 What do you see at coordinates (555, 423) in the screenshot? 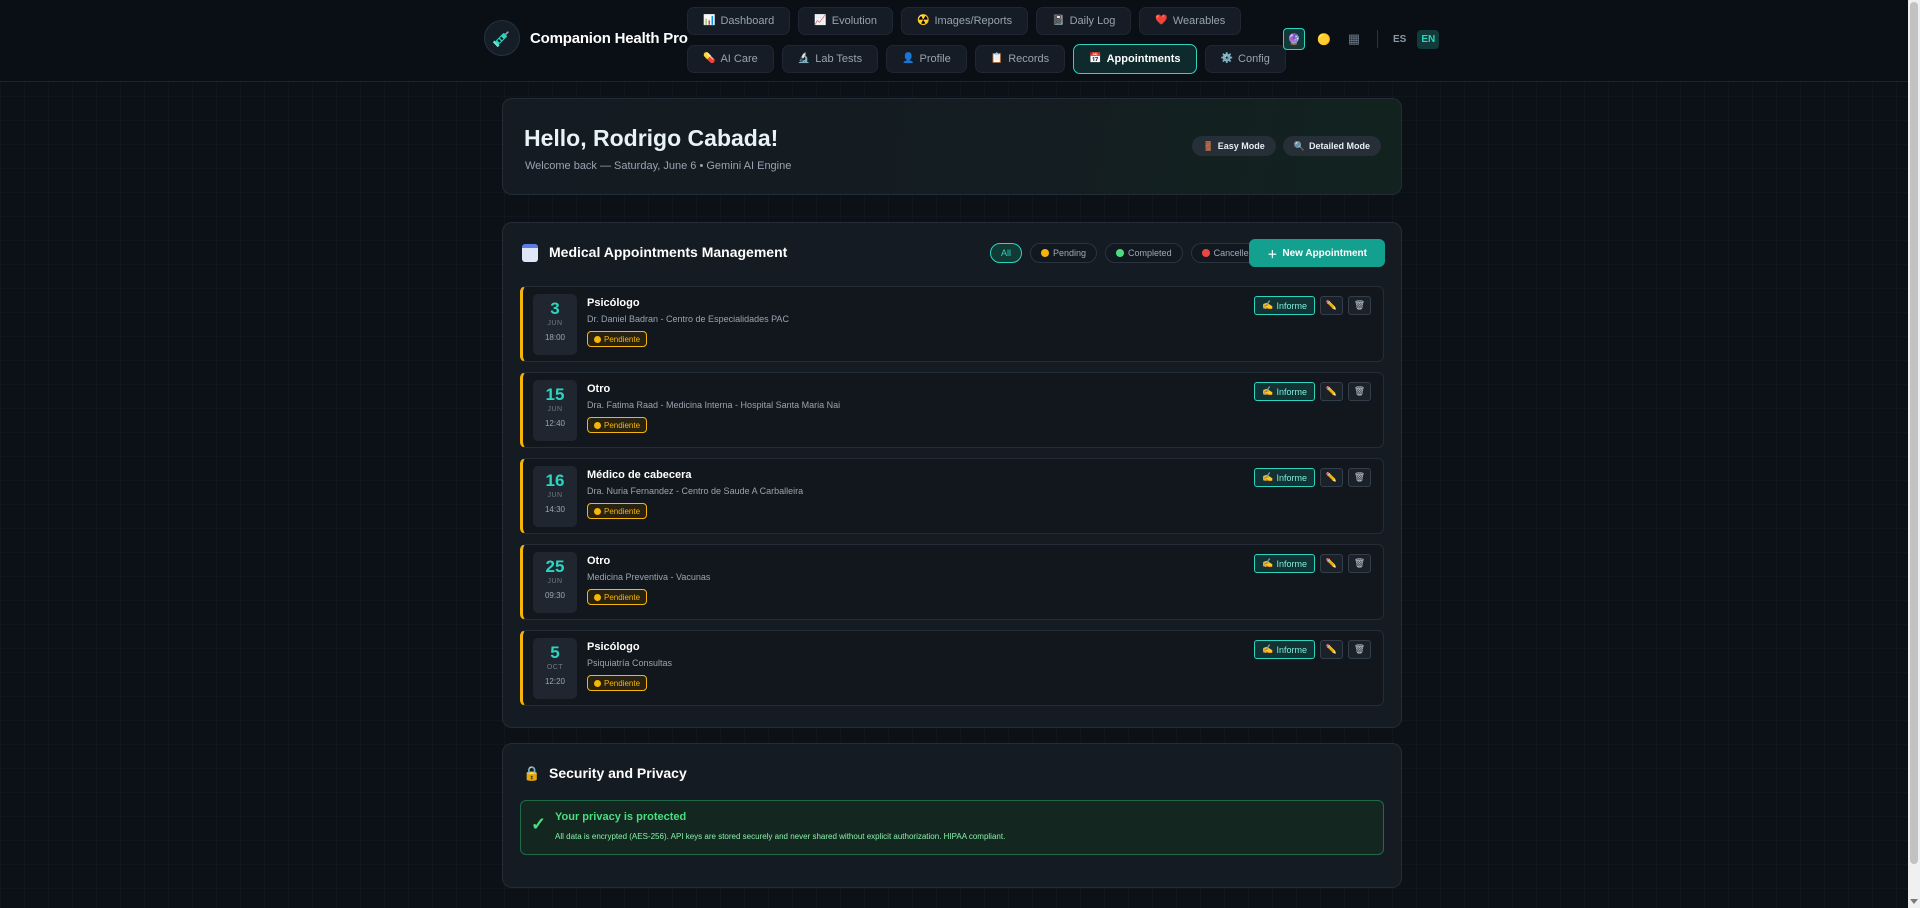
I see `date-time: 12:40` at bounding box center [555, 423].